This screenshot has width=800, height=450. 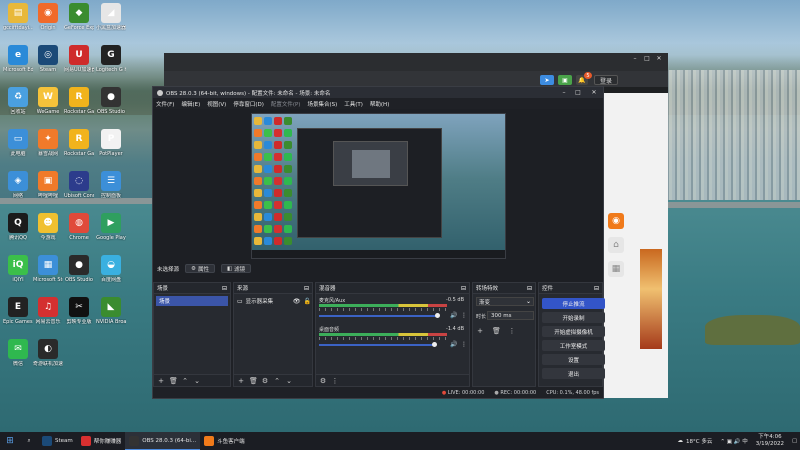 I want to click on clock: 下午4:06 3/19/2022, so click(x=770, y=441).